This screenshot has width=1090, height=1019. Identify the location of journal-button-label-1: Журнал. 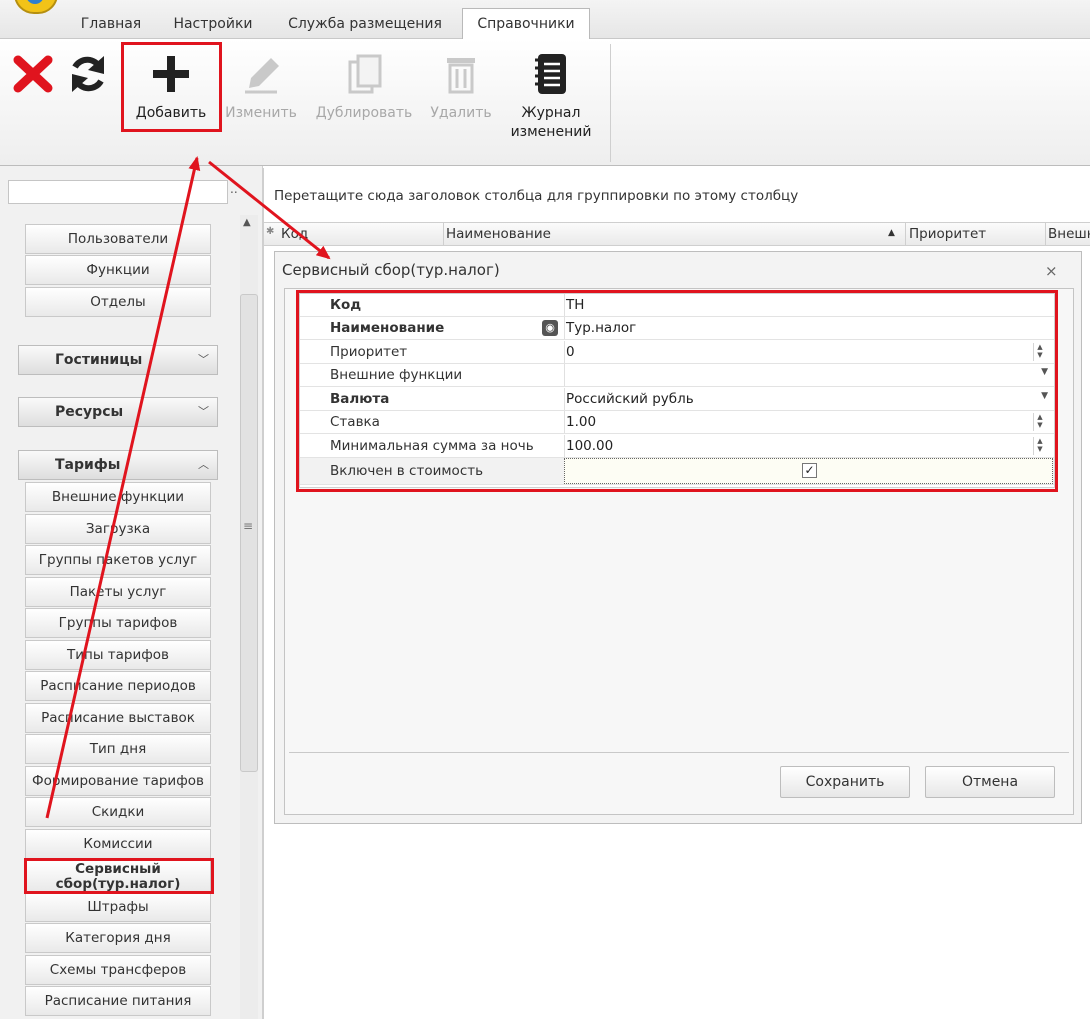
(551, 113).